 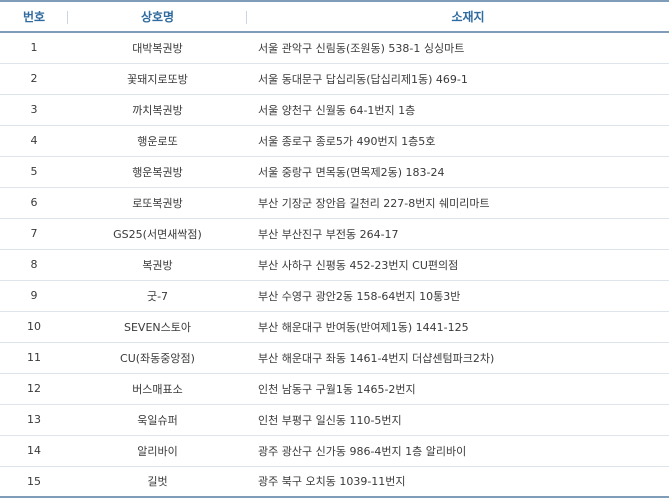 I want to click on row-number: 5, so click(x=34, y=171).